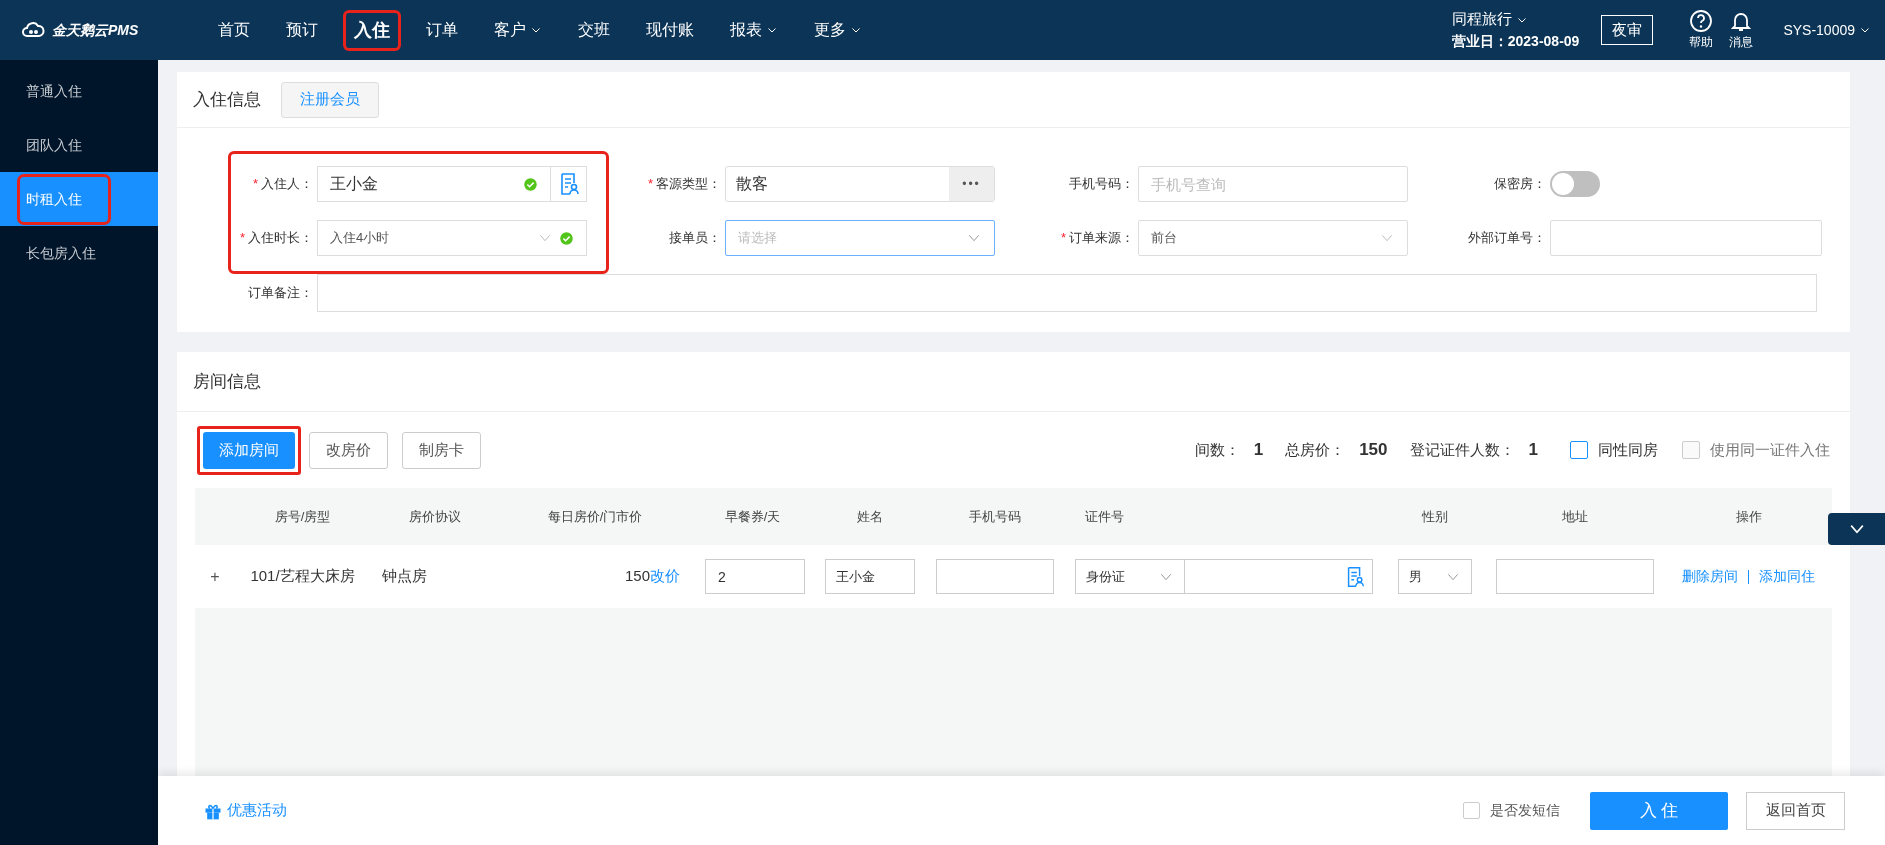 The width and height of the screenshot is (1885, 845). What do you see at coordinates (287, 184) in the screenshot?
I see `field-label: 入住人：` at bounding box center [287, 184].